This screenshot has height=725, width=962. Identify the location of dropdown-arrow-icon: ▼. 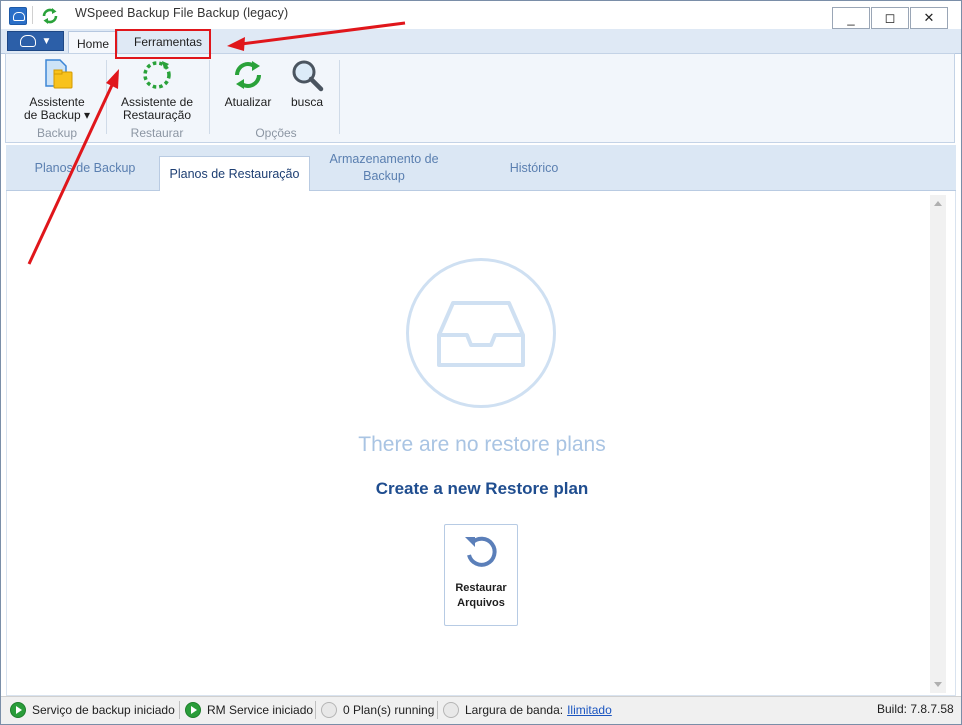
(46, 41).